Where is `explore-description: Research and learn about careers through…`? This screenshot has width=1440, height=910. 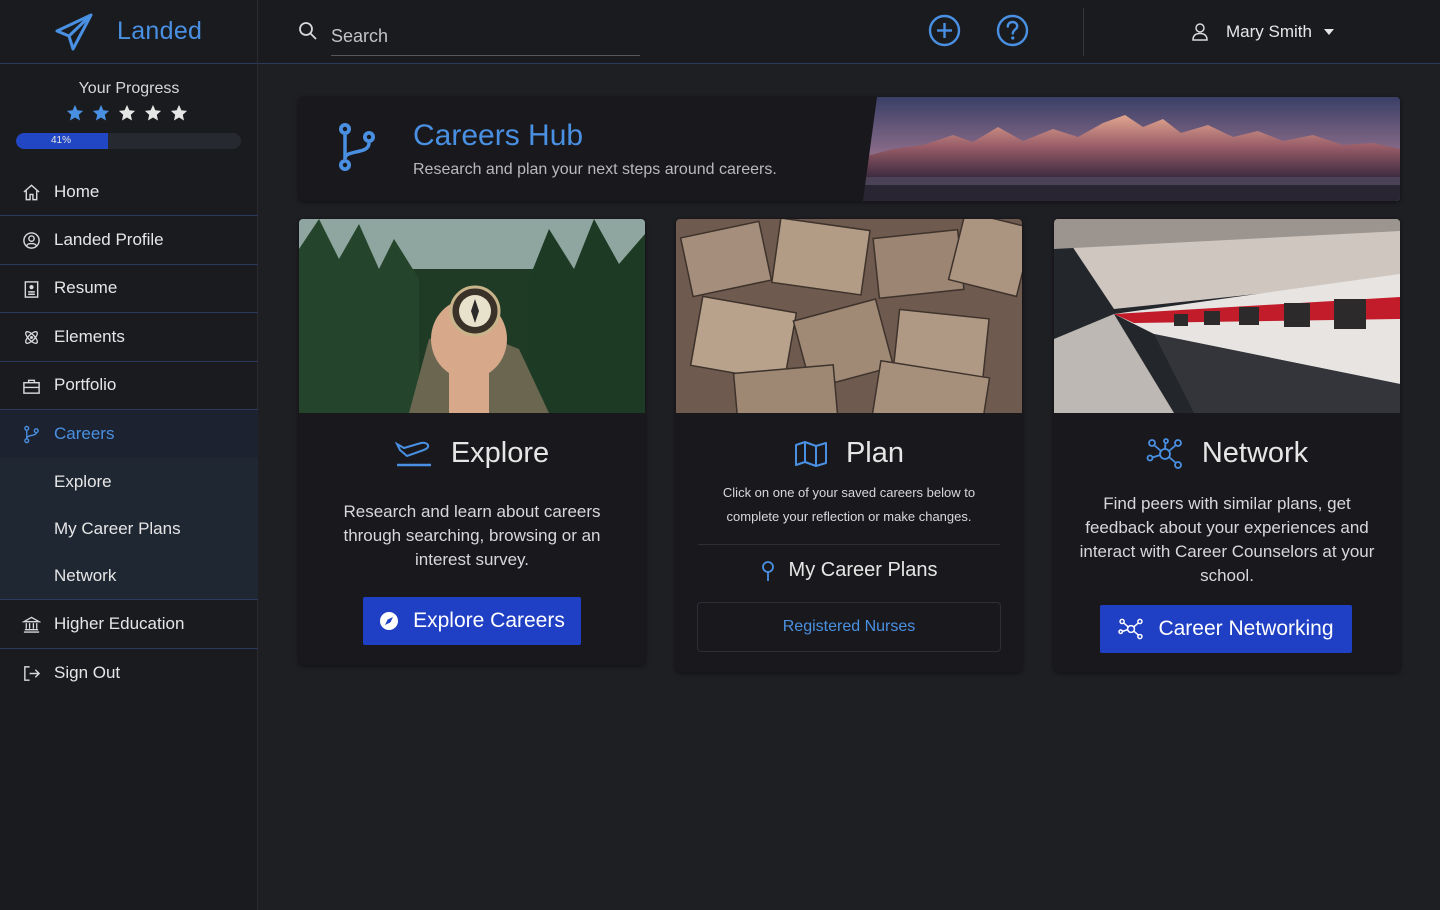
explore-description: Research and learn about careers through… is located at coordinates (472, 535).